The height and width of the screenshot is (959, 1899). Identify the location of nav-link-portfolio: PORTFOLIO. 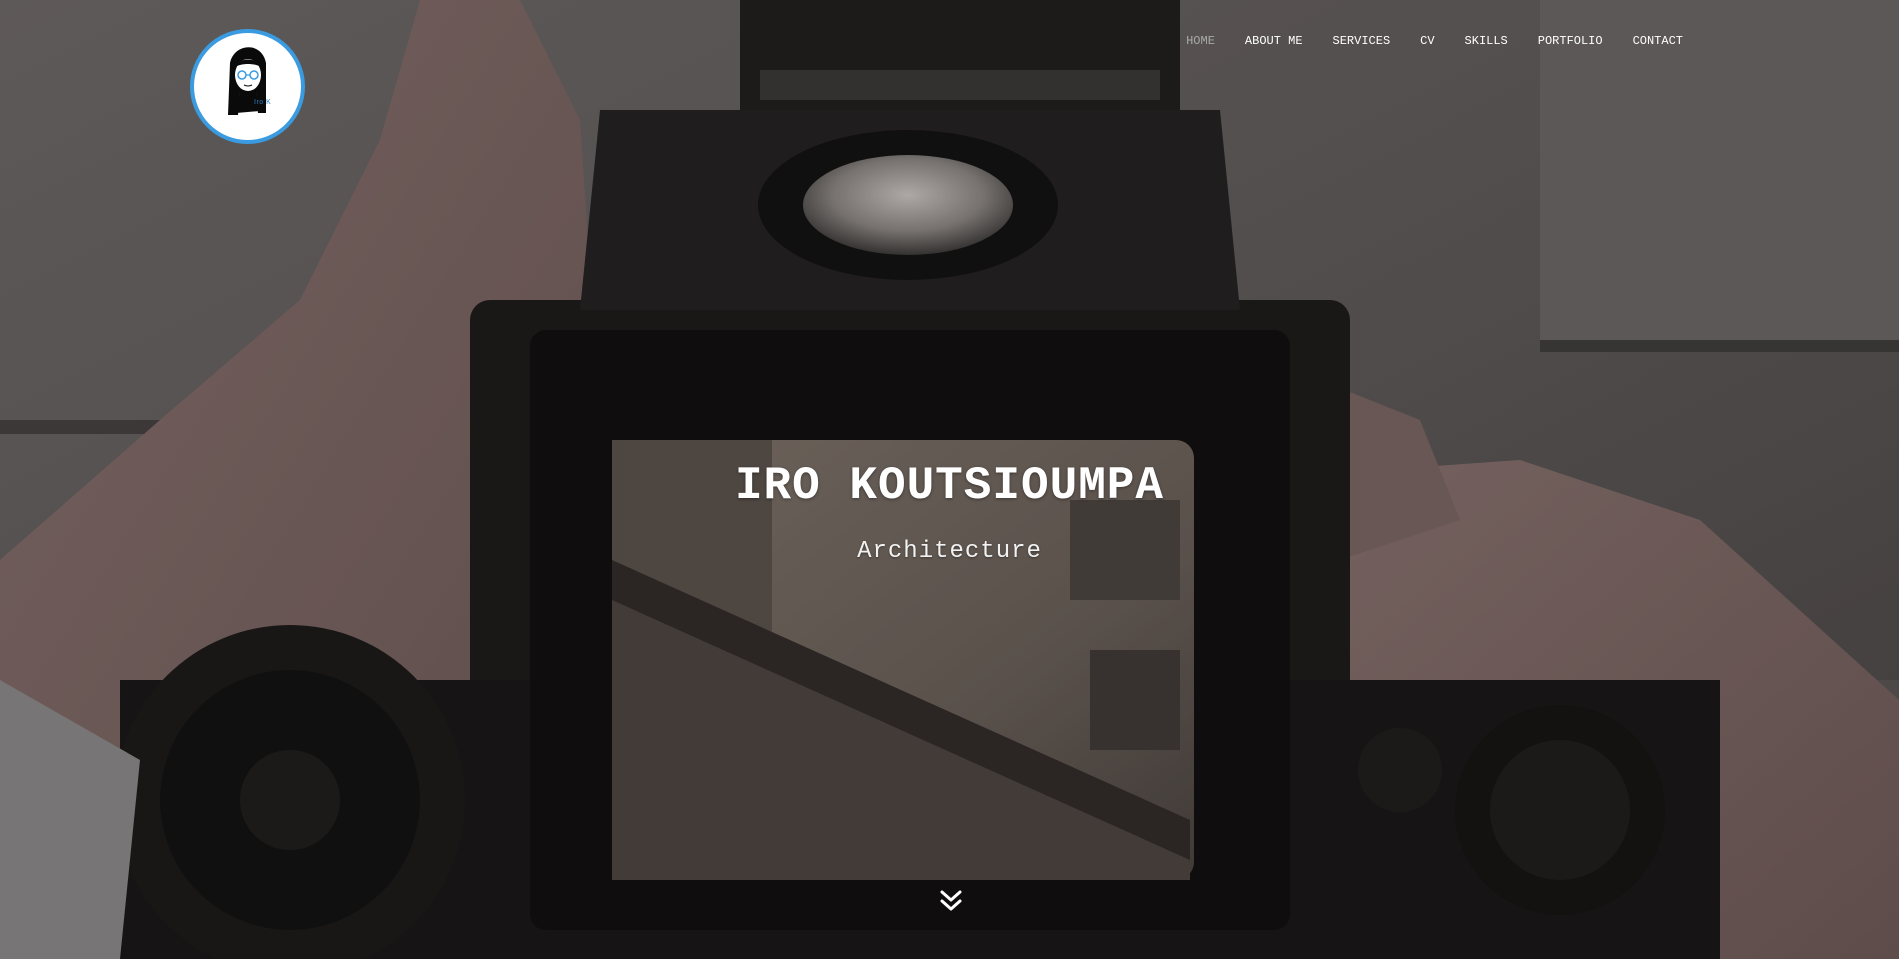
(1570, 41).